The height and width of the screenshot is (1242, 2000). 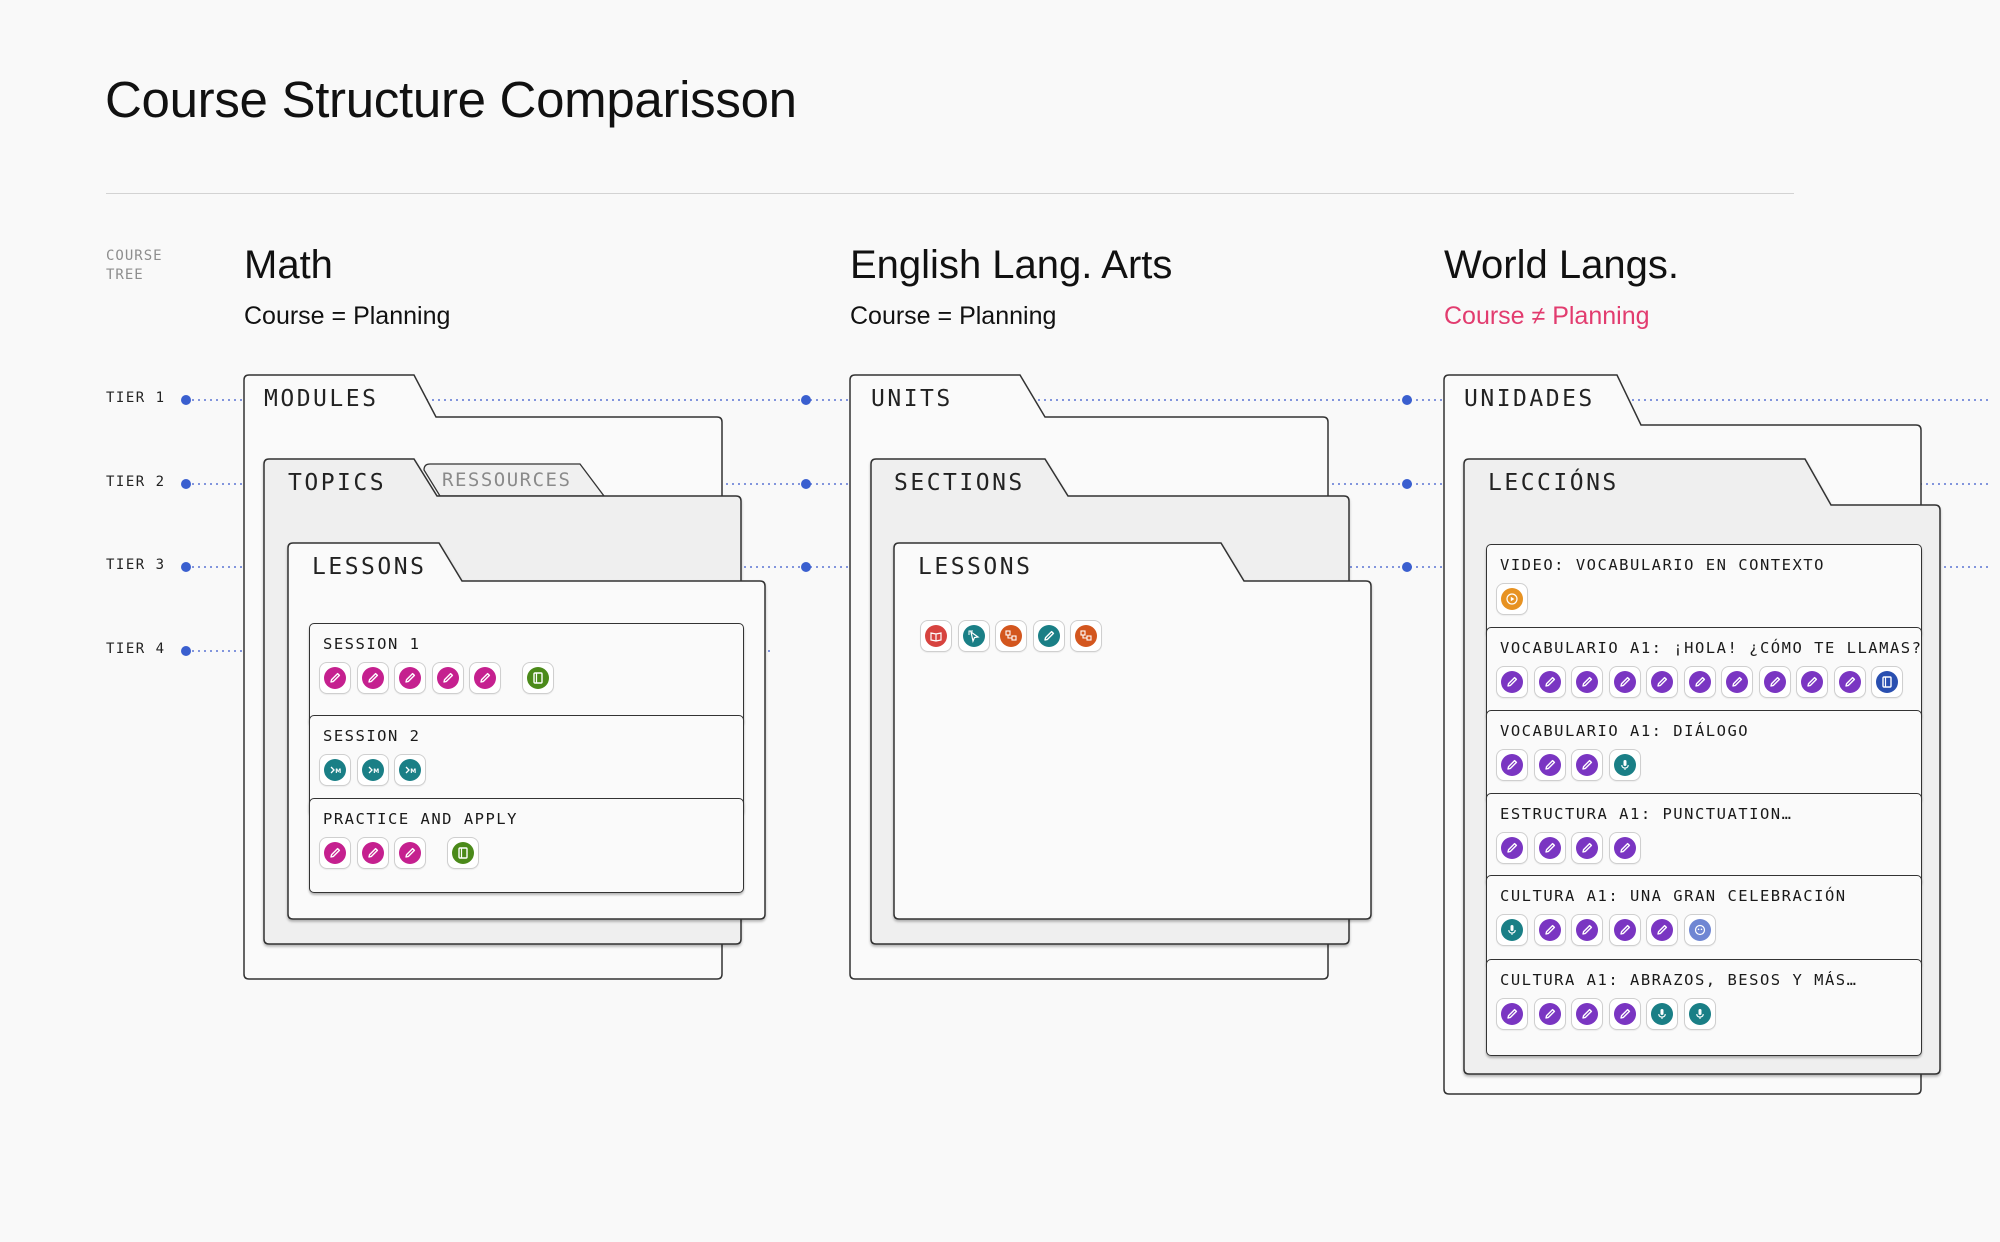 I want to click on math-modules-label: MODULES, so click(x=321, y=399).